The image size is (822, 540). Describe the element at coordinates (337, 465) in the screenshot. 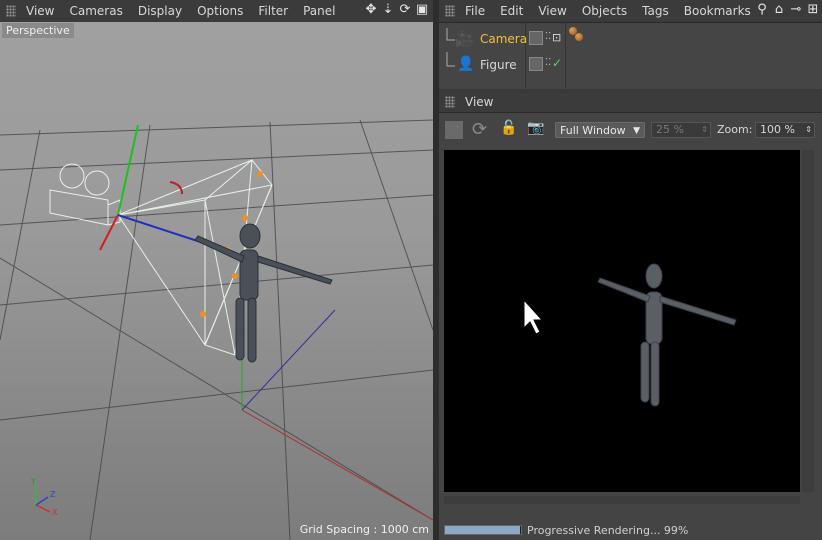

I see `world-x-axis` at that location.